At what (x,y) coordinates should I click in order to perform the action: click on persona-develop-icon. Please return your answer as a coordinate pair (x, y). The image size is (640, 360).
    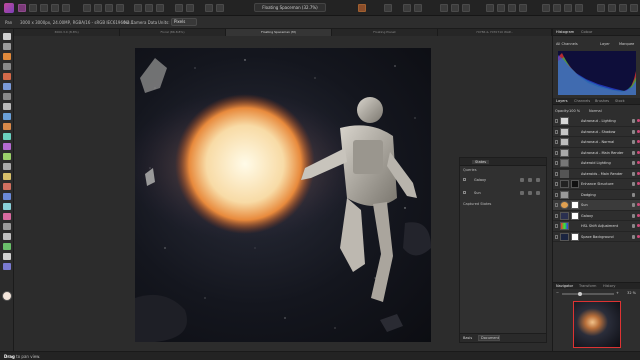
    Looking at the image, I should click on (44, 8).